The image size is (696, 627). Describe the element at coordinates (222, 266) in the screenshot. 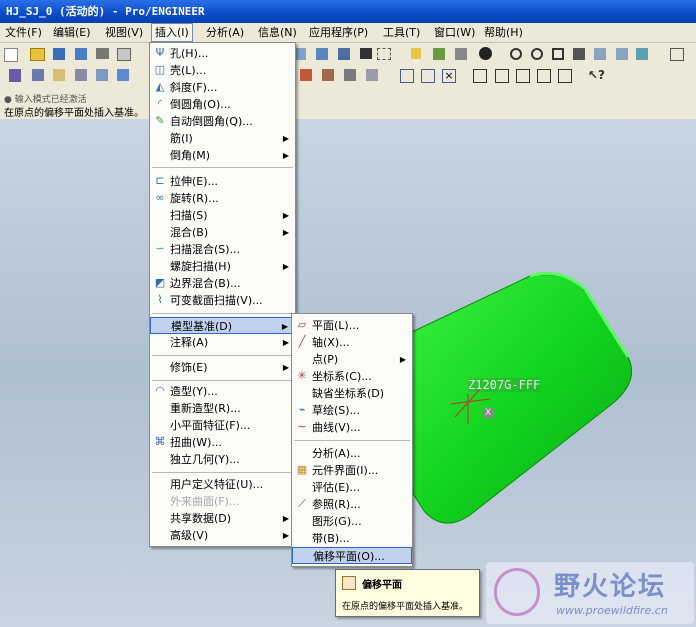

I see `insert-helical-sweep: 螺旋扫描(H) ▶` at that location.